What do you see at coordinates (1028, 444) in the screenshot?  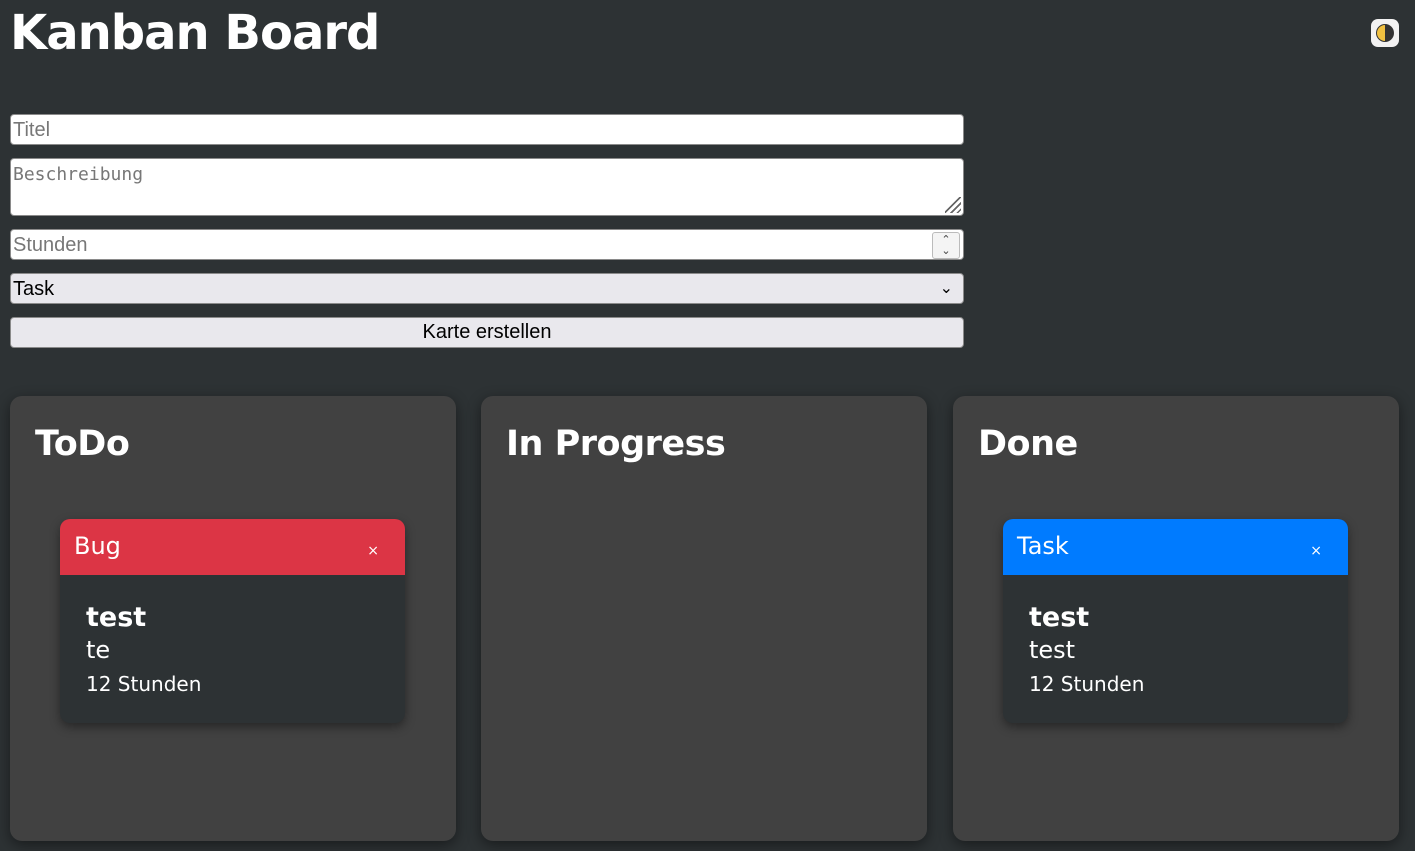 I see `column-title: Done` at bounding box center [1028, 444].